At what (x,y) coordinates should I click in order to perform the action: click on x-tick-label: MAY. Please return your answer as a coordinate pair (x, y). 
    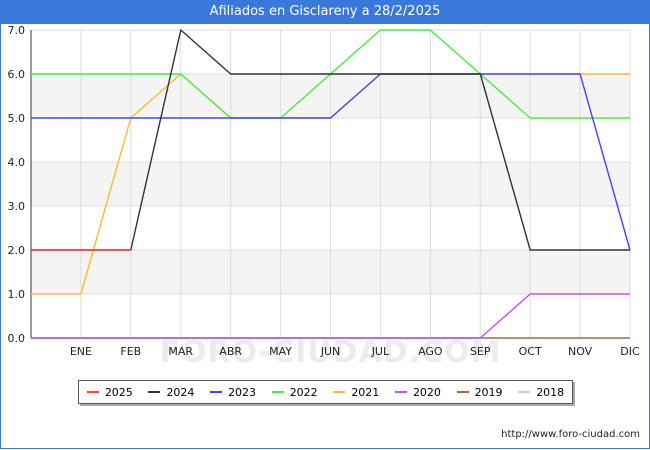
    Looking at the image, I should click on (280, 351).